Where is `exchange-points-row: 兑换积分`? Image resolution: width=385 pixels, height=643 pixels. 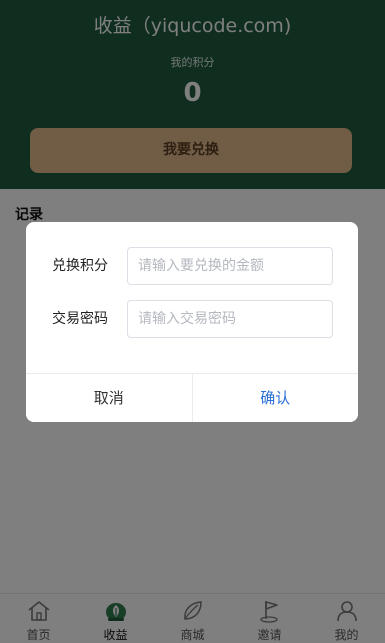 exchange-points-row: 兑换积分 is located at coordinates (192, 266).